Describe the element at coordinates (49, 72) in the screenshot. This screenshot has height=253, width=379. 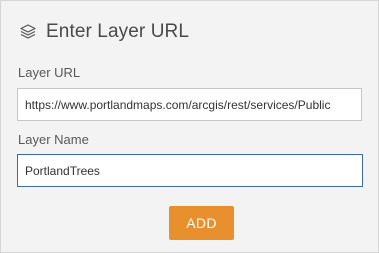
I see `layer-url-label: Layer URL` at that location.